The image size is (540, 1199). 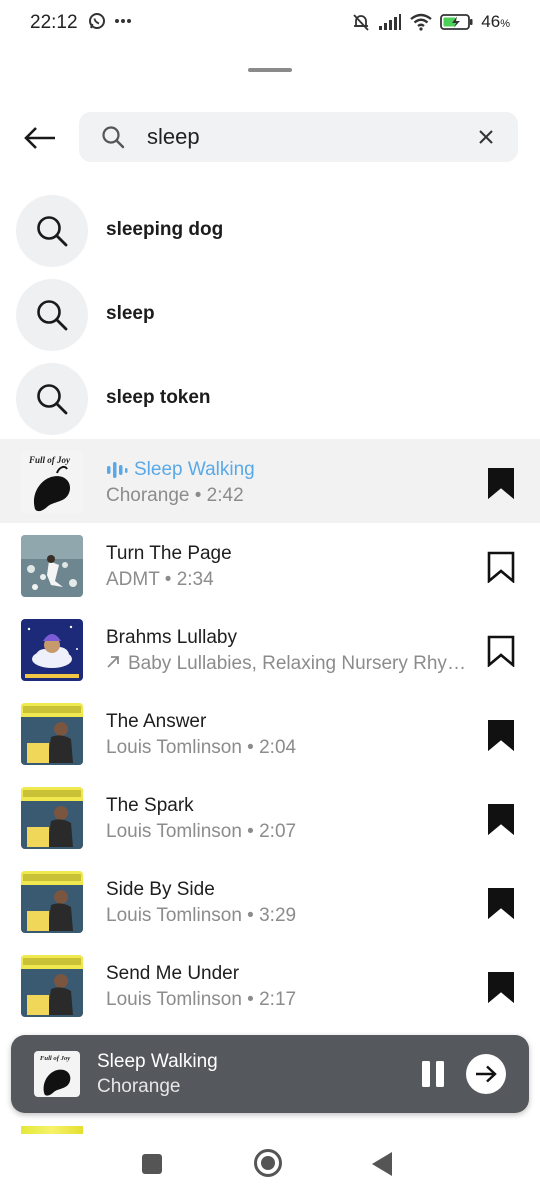 I want to click on suggestion-item: sleep, so click(x=270, y=313).